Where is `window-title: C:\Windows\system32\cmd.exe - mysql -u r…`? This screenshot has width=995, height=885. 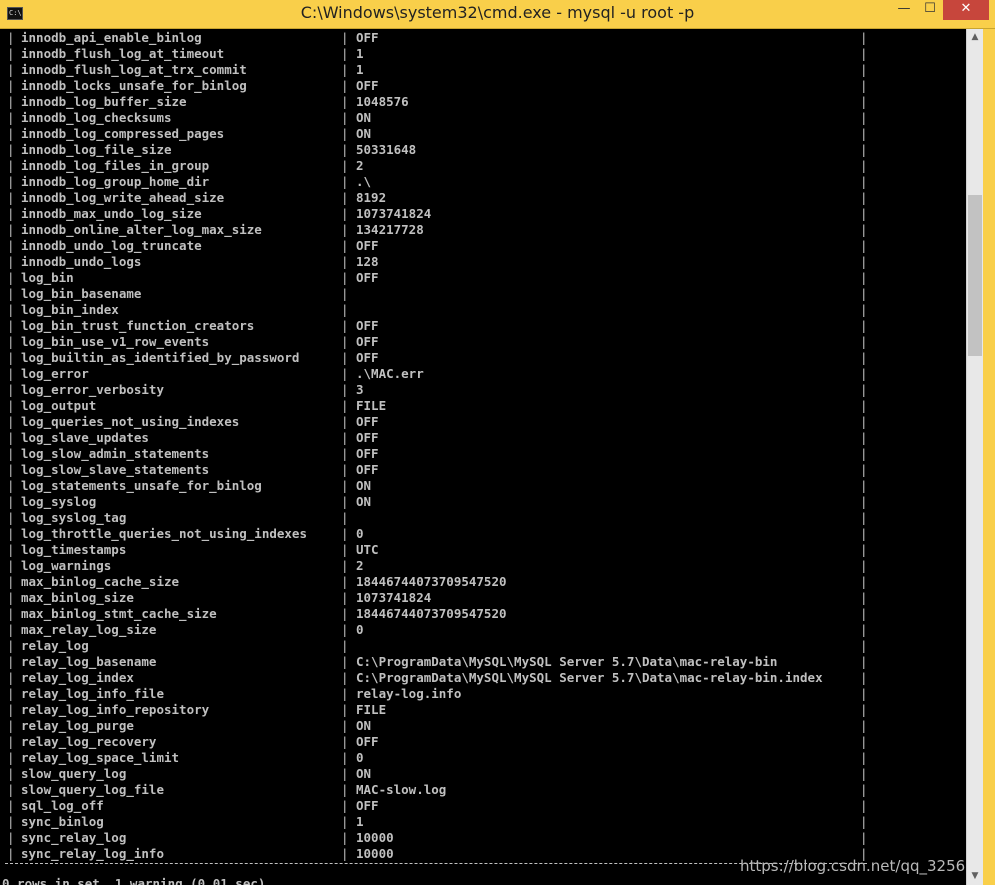 window-title: C:\Windows\system32\cmd.exe - mysql -u r… is located at coordinates (497, 12).